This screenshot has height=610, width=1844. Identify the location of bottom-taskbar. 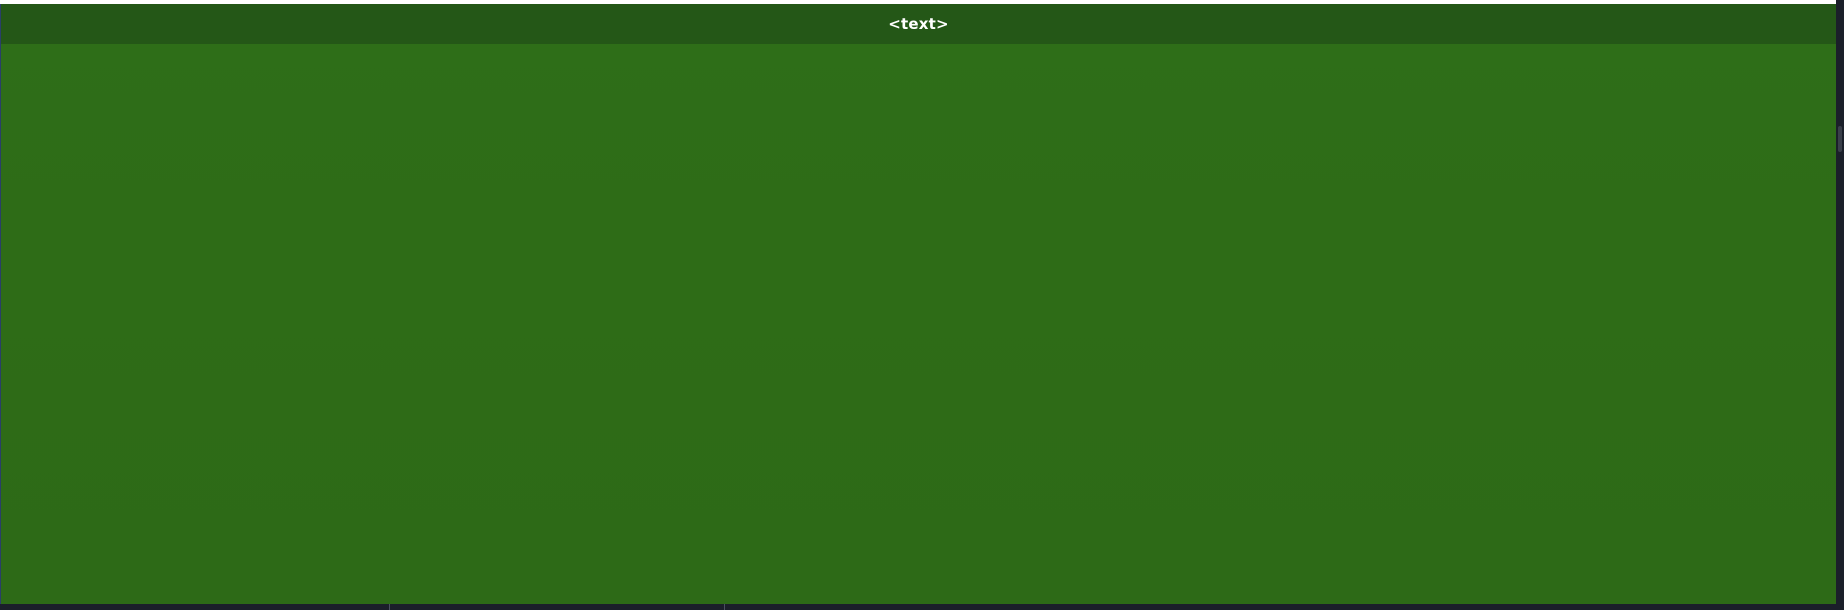
(922, 607).